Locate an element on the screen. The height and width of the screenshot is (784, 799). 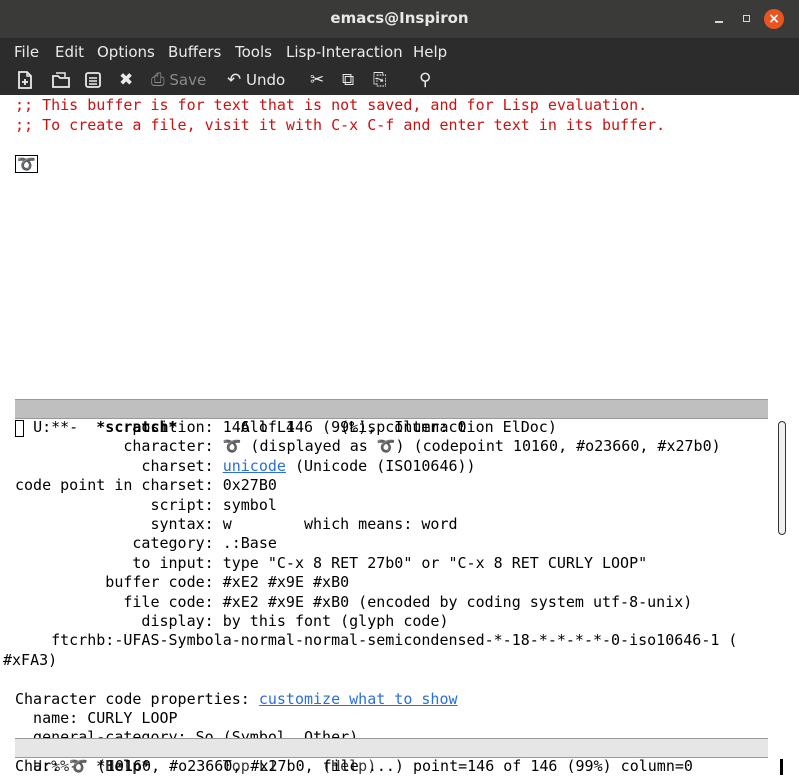
close-buffer-button: ✖ is located at coordinates (126, 80).